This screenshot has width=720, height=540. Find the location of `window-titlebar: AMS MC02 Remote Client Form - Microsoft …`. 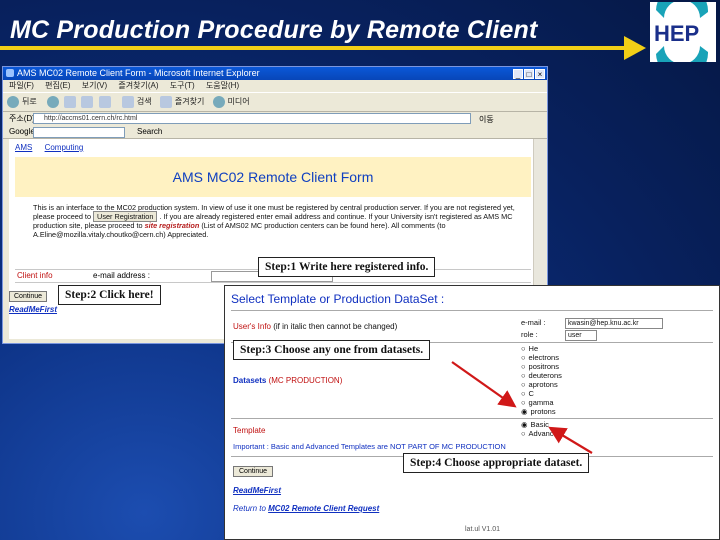

window-titlebar: AMS MC02 Remote Client Form - Microsoft … is located at coordinates (275, 73).